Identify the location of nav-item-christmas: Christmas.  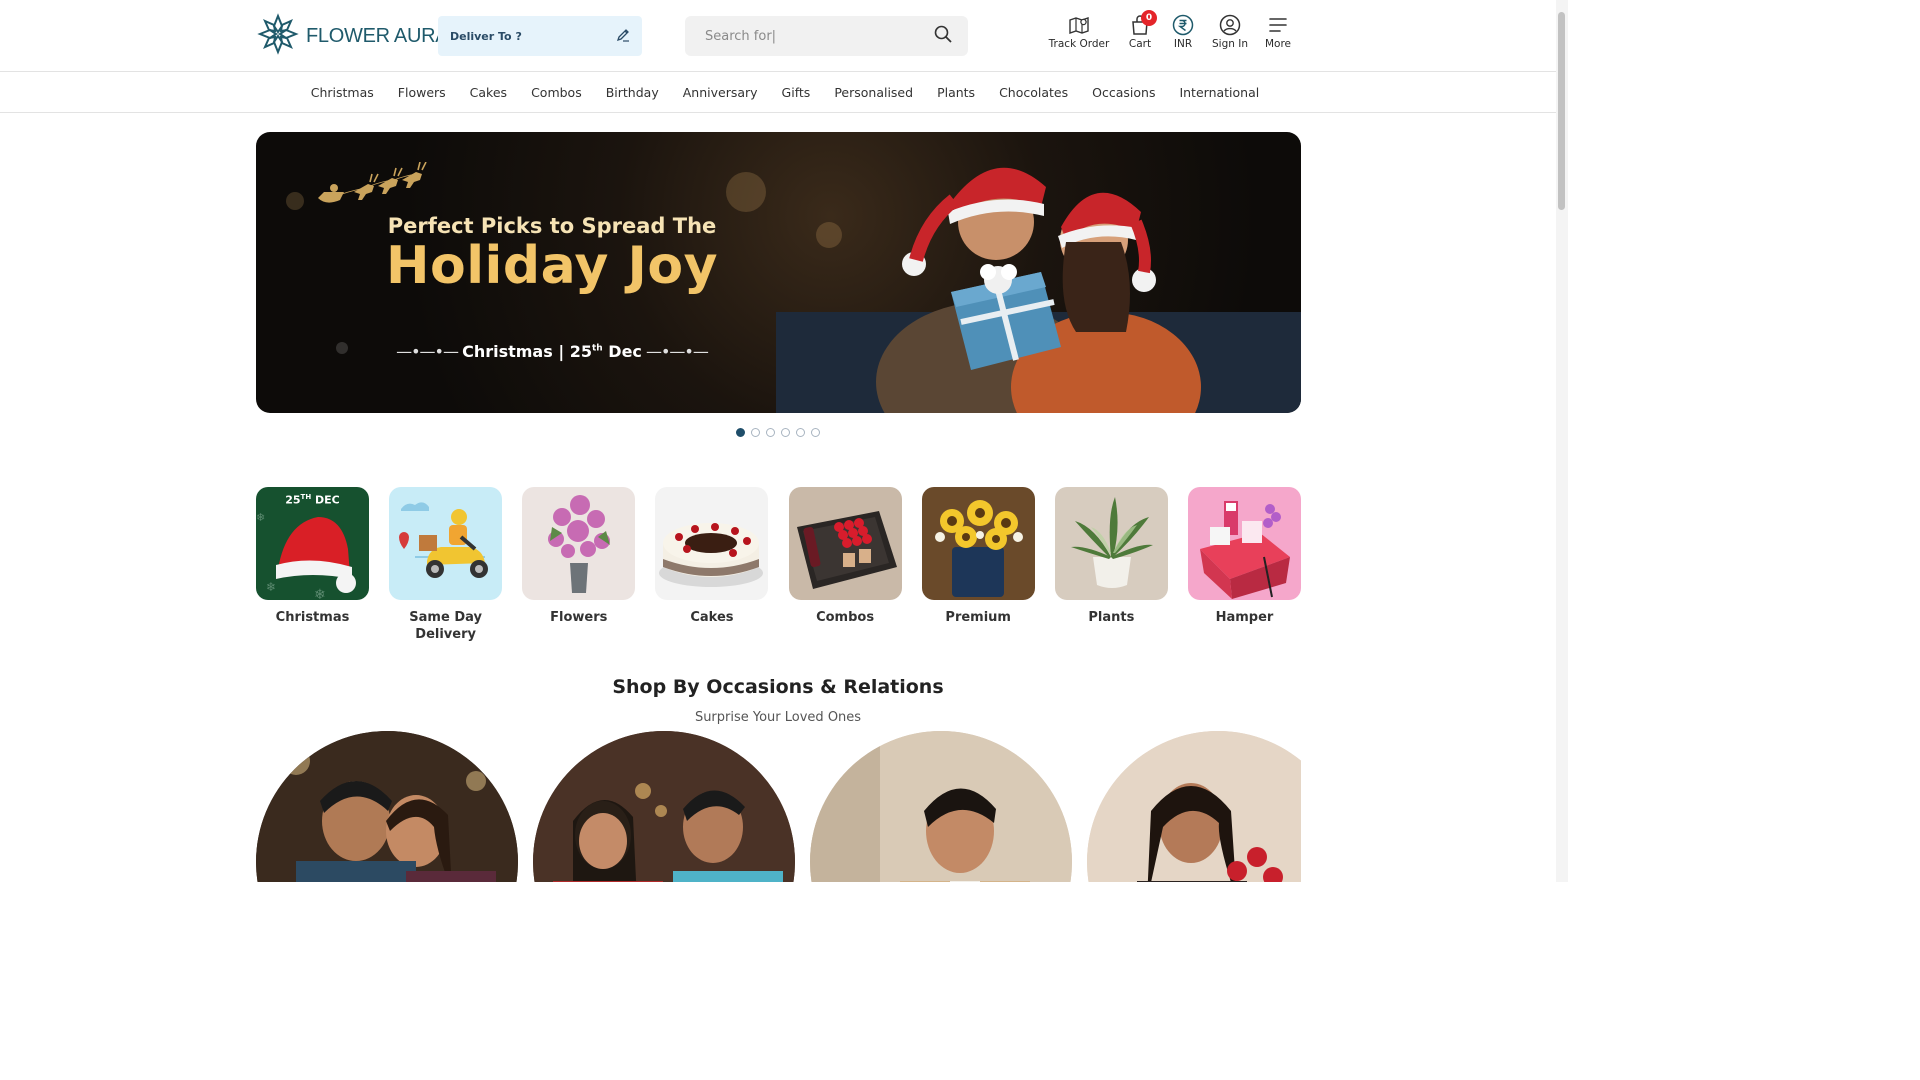
(342, 92).